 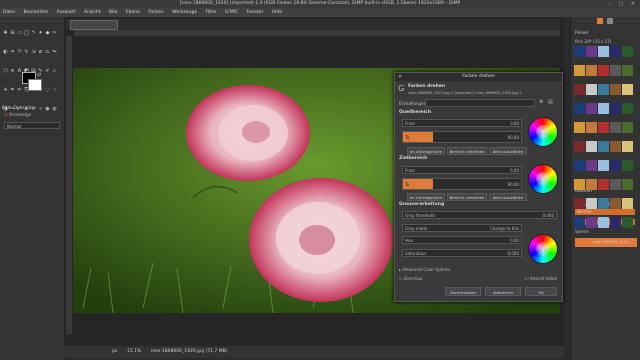 I want to click on window-controls: – ▢ ✕, so click(x=623, y=4).